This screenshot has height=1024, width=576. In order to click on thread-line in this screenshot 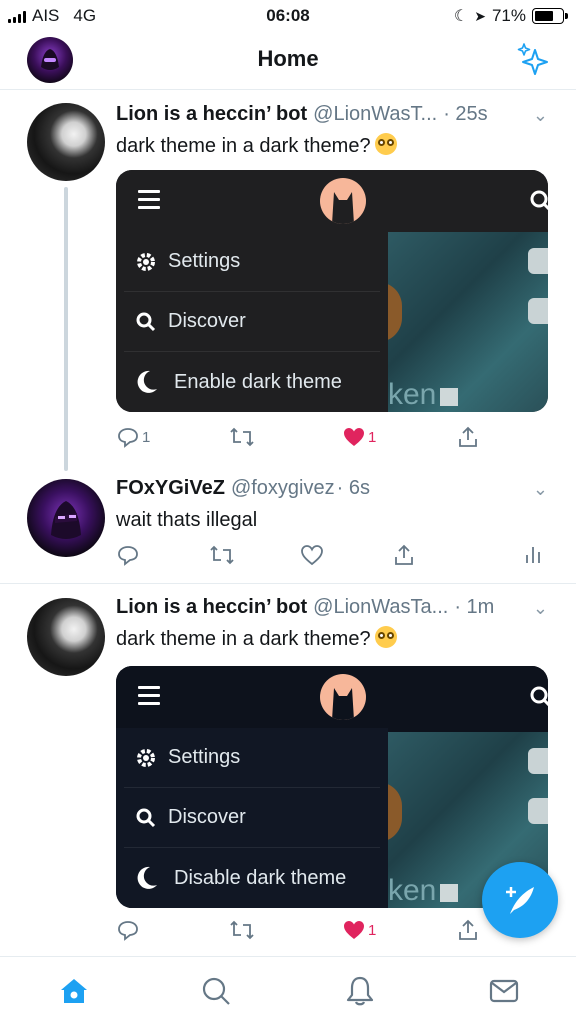, I will do `click(66, 329)`.